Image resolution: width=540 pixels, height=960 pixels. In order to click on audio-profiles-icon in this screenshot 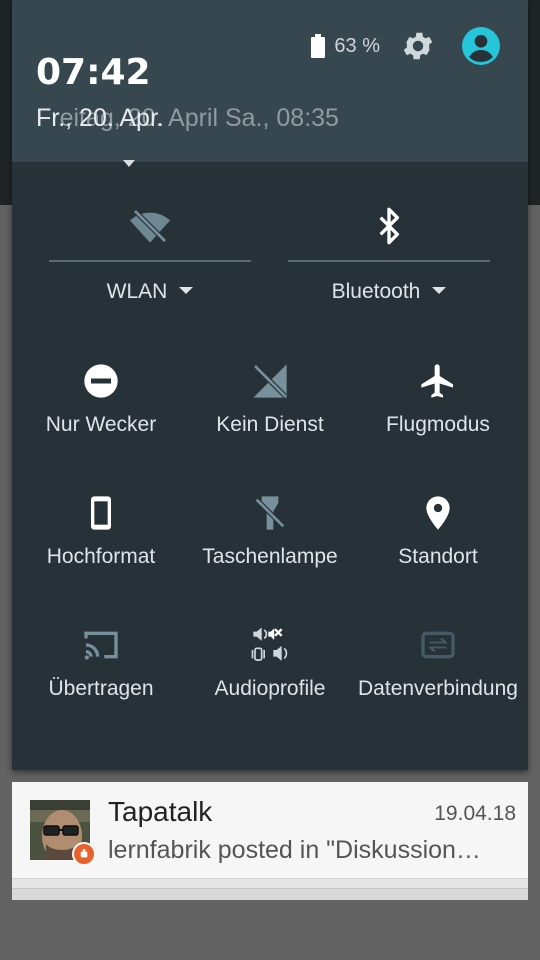, I will do `click(269, 644)`.